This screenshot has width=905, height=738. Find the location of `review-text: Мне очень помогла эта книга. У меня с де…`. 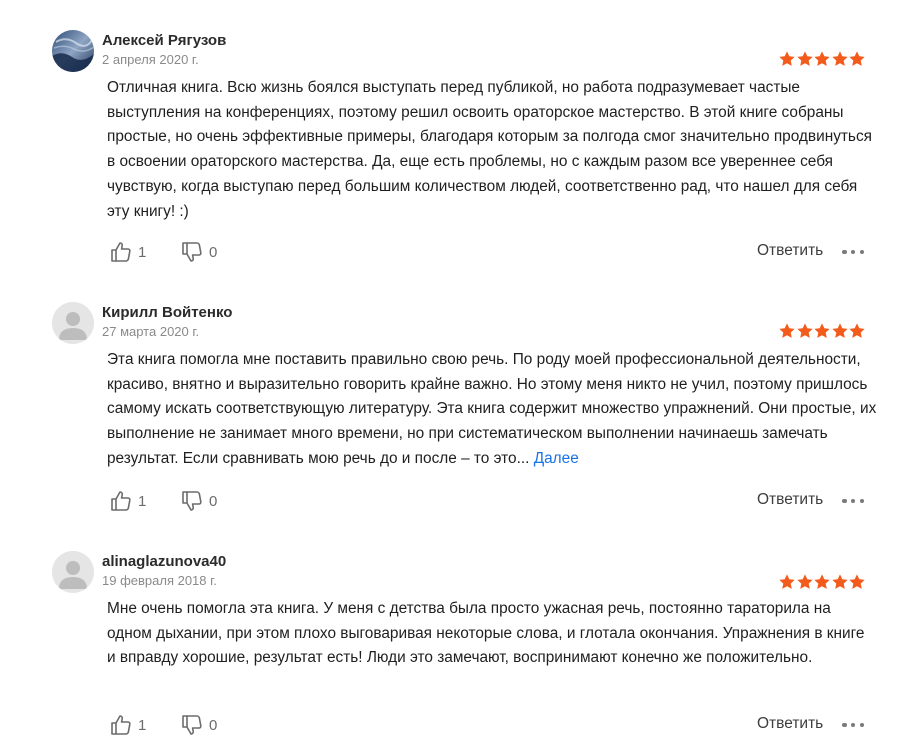

review-text: Мне очень помогла эта книга. У меня с де… is located at coordinates (492, 634).